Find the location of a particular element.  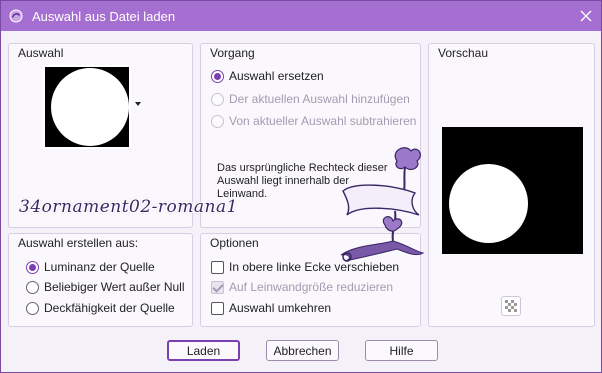

watermark-filename: 34ornament02-romana1 is located at coordinates (128, 207).